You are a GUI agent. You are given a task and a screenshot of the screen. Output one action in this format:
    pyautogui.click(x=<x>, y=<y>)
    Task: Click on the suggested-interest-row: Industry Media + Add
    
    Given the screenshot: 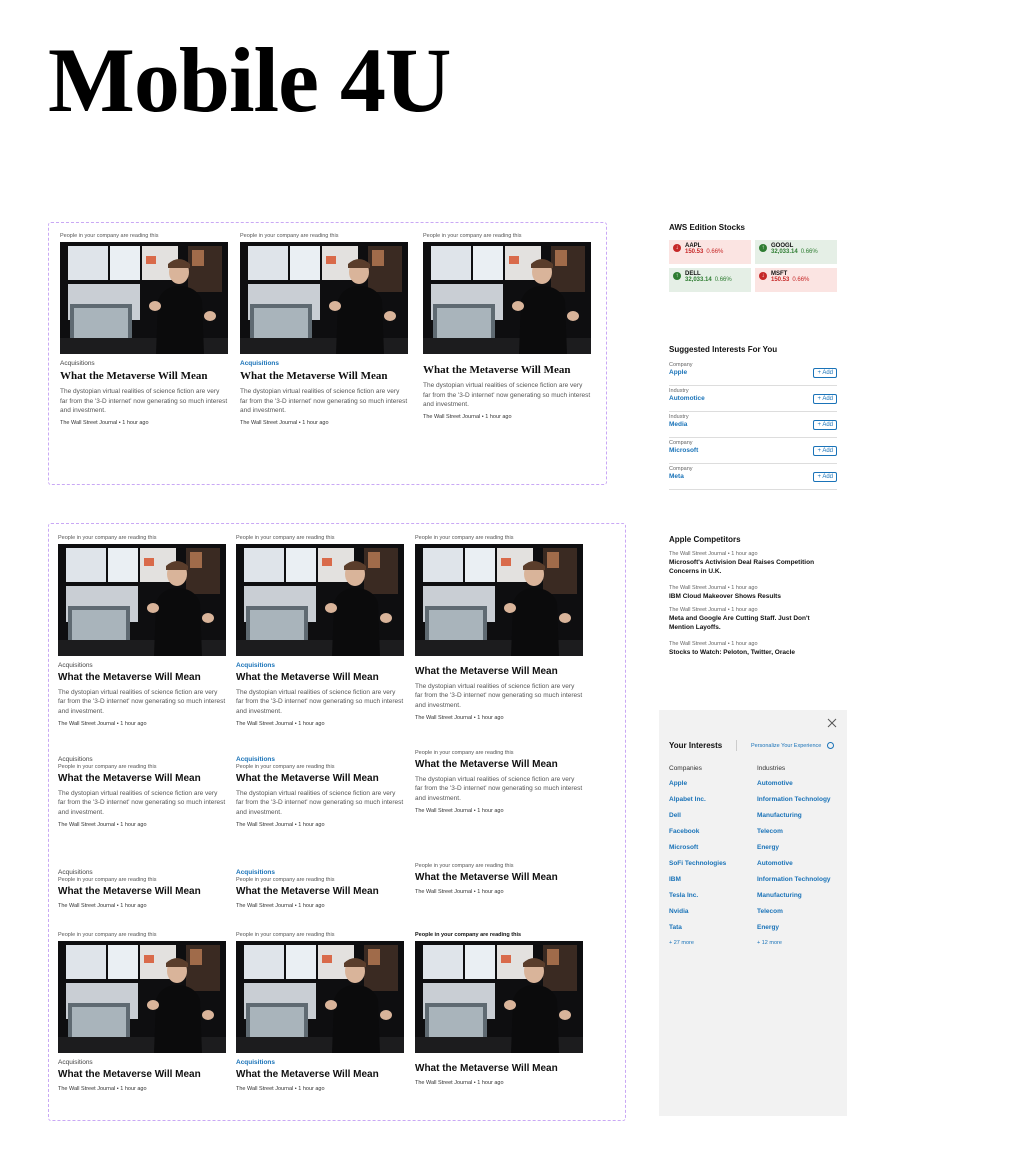 What is the action you would take?
    pyautogui.click(x=753, y=425)
    